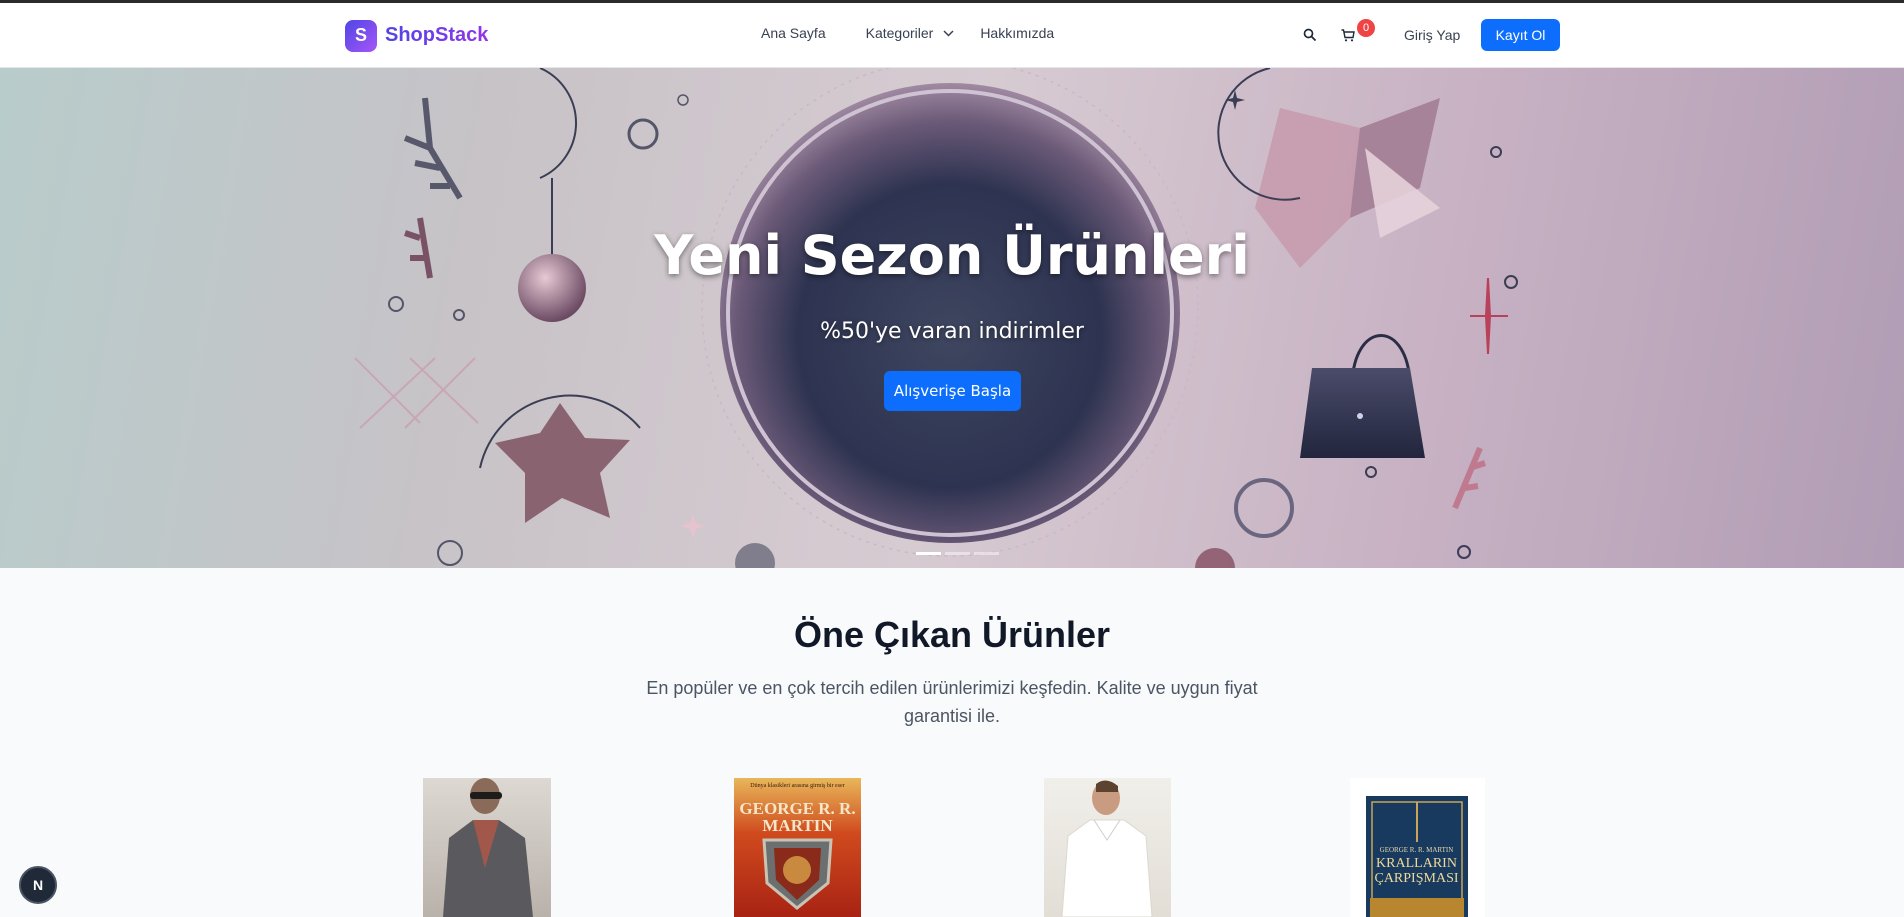  Describe the element at coordinates (793, 33) in the screenshot. I see `nav-link-home: Ana Sayfa` at that location.